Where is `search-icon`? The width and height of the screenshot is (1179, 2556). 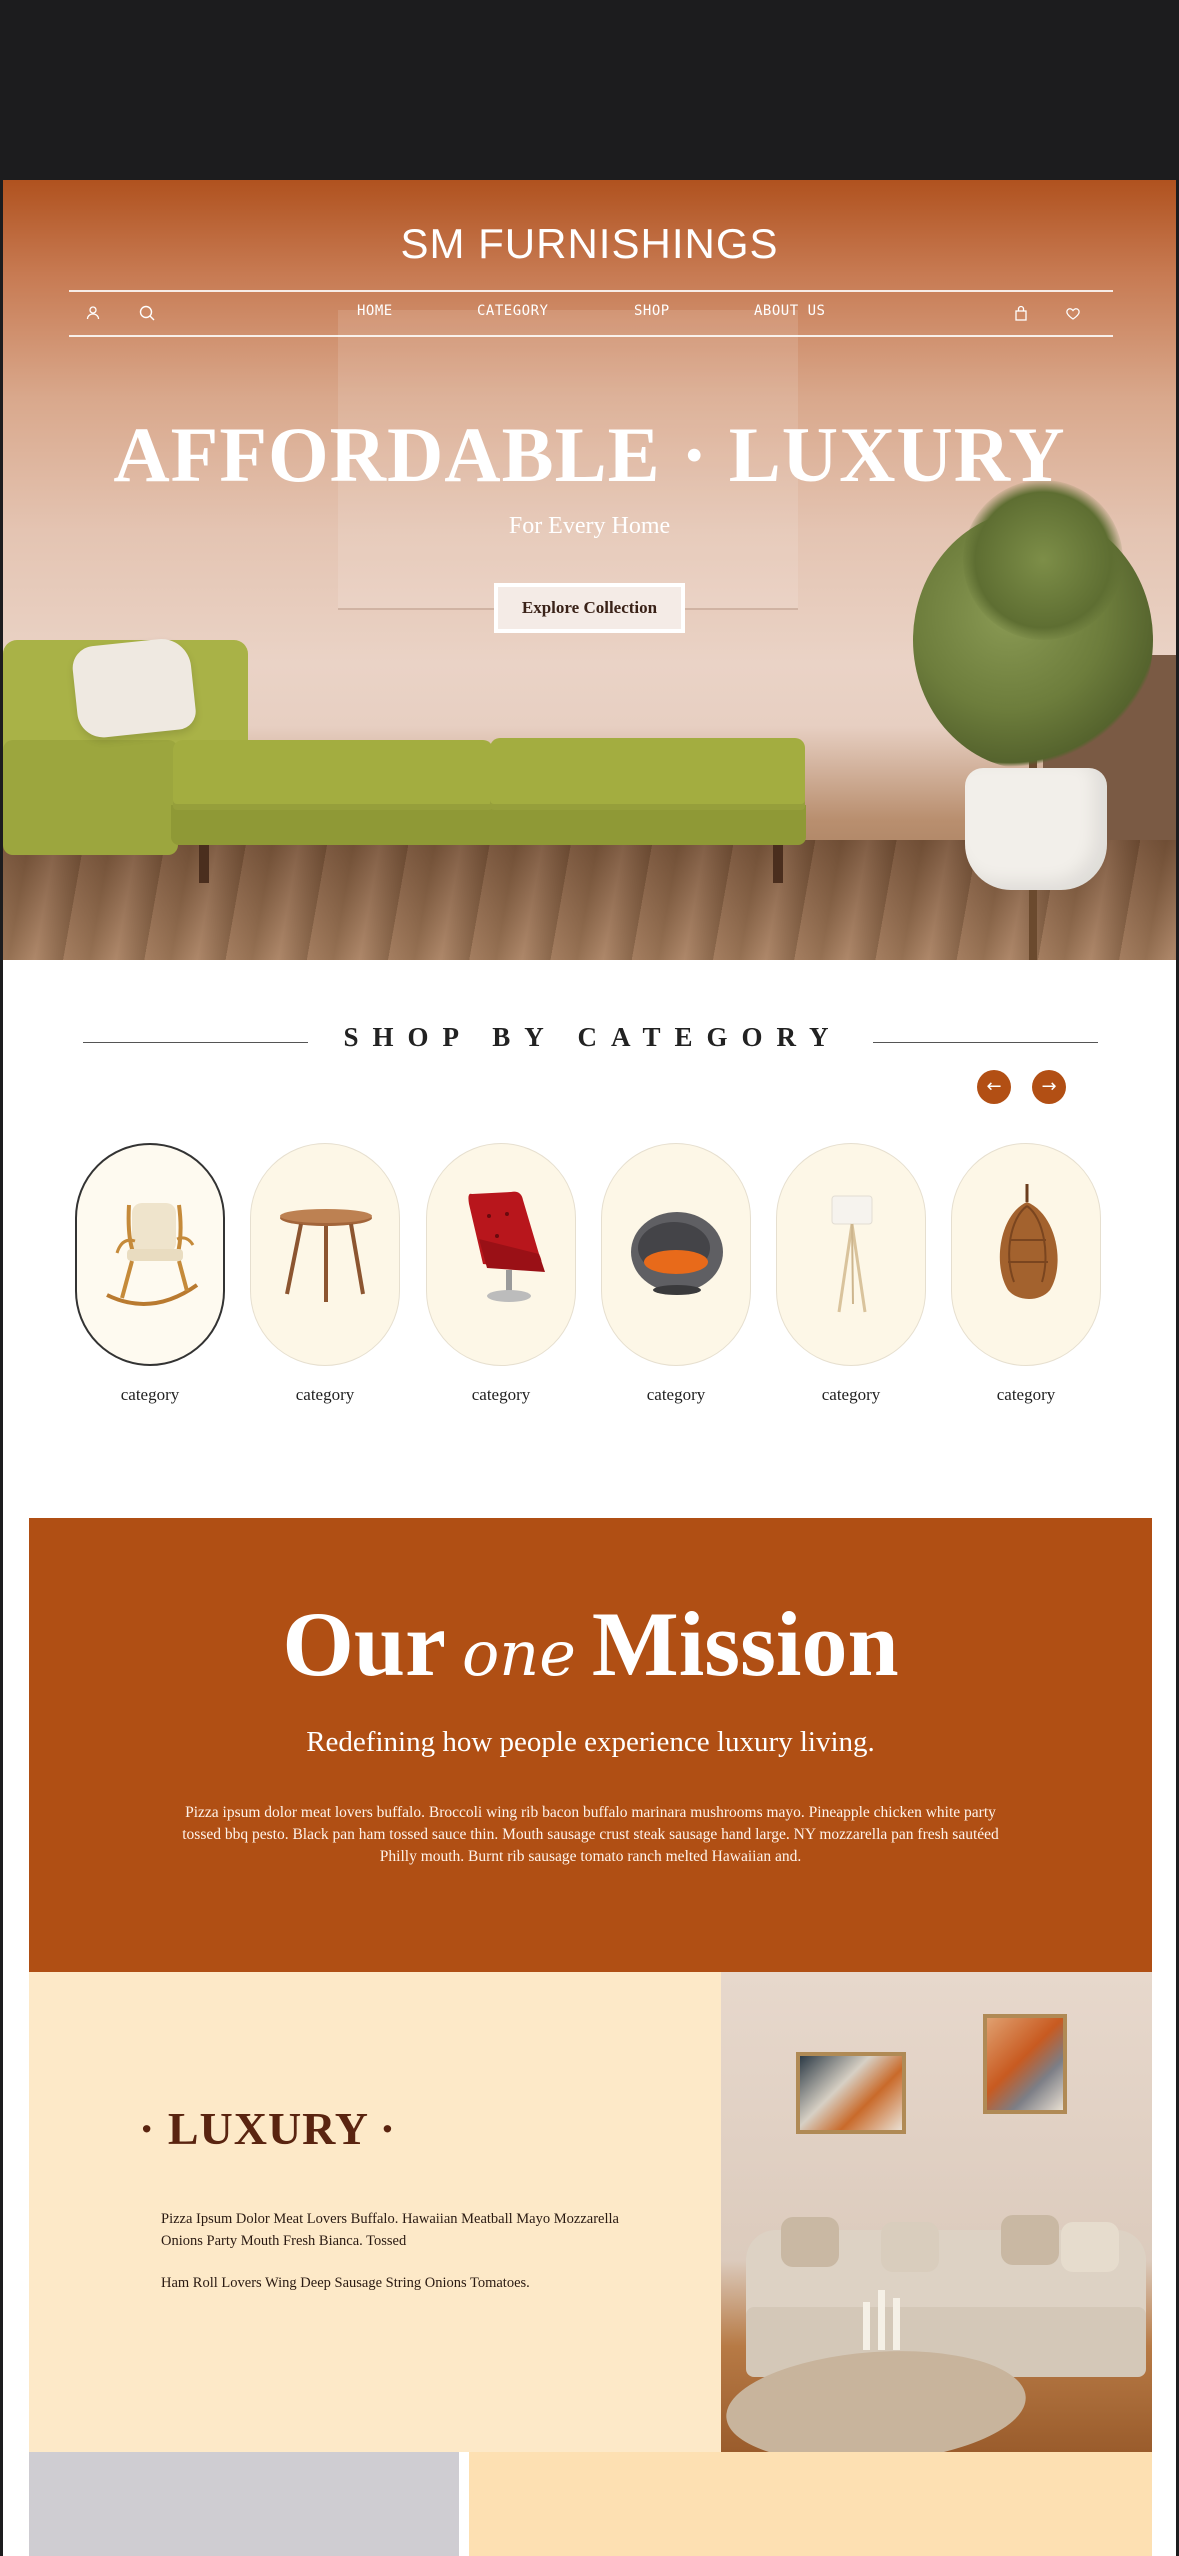
search-icon is located at coordinates (147, 313).